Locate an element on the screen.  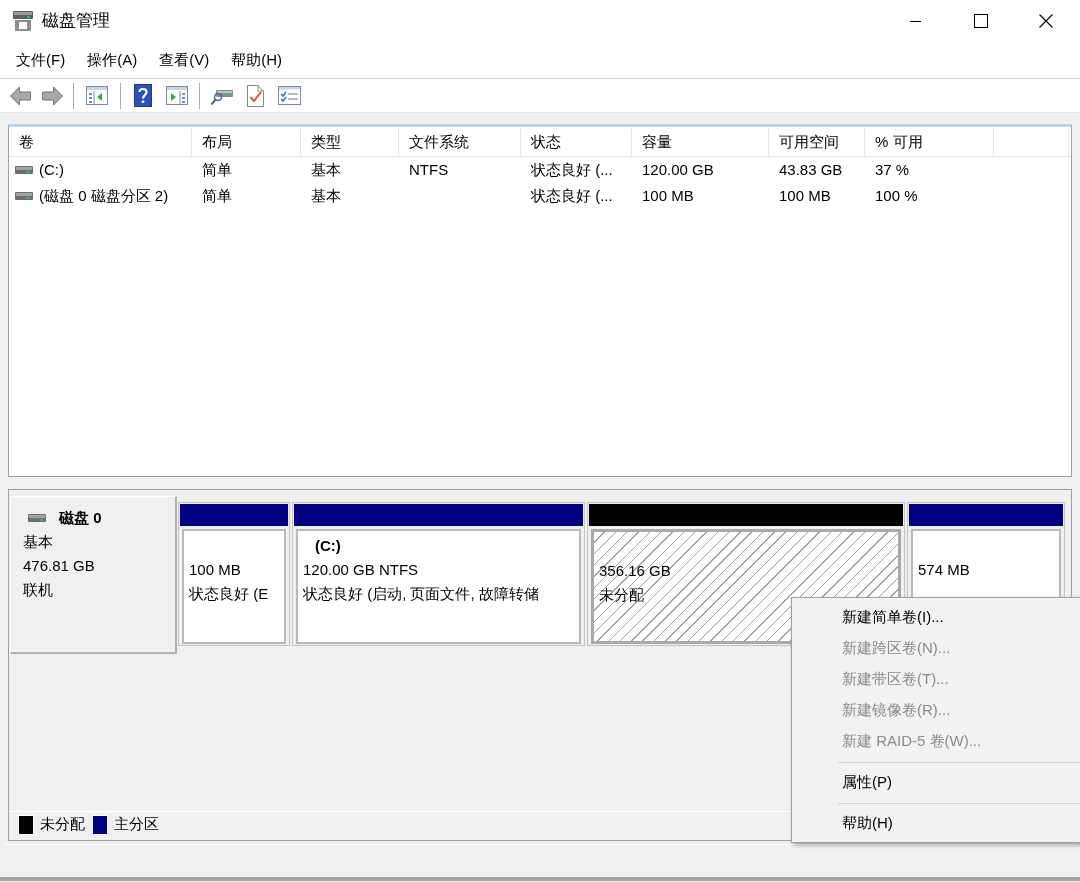
partition-label: (C:) is located at coordinates (328, 545).